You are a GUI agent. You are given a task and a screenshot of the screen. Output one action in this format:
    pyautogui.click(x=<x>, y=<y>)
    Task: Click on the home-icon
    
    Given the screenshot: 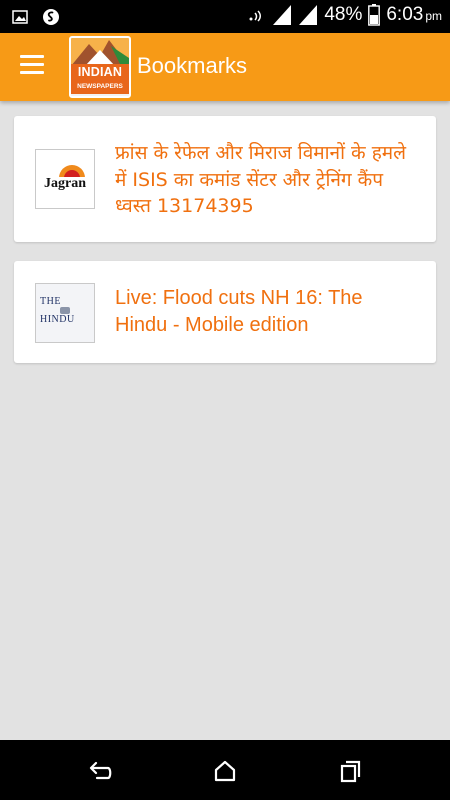 What is the action you would take?
    pyautogui.click(x=225, y=771)
    